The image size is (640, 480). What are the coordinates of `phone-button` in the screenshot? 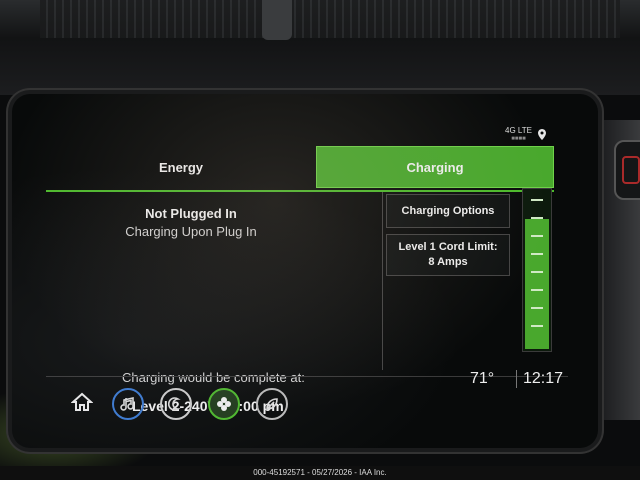 It's located at (176, 404).